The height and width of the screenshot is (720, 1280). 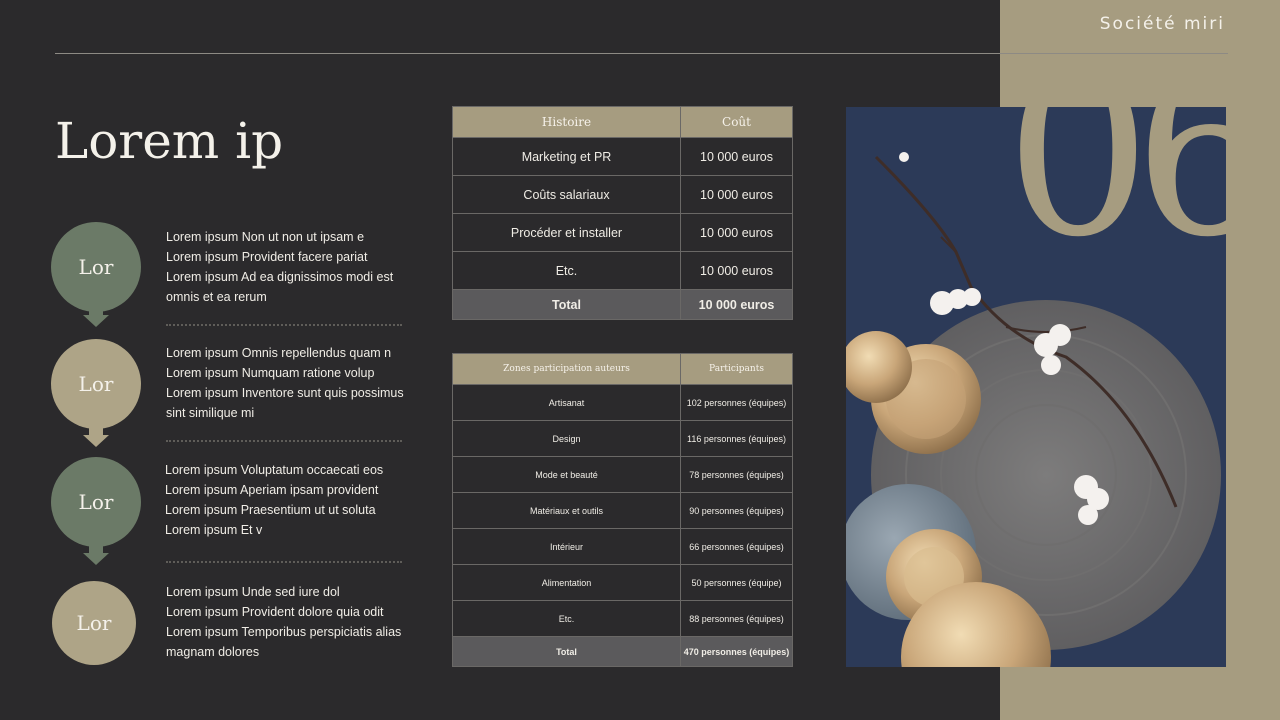 What do you see at coordinates (736, 122) in the screenshot?
I see `column-header: Coût` at bounding box center [736, 122].